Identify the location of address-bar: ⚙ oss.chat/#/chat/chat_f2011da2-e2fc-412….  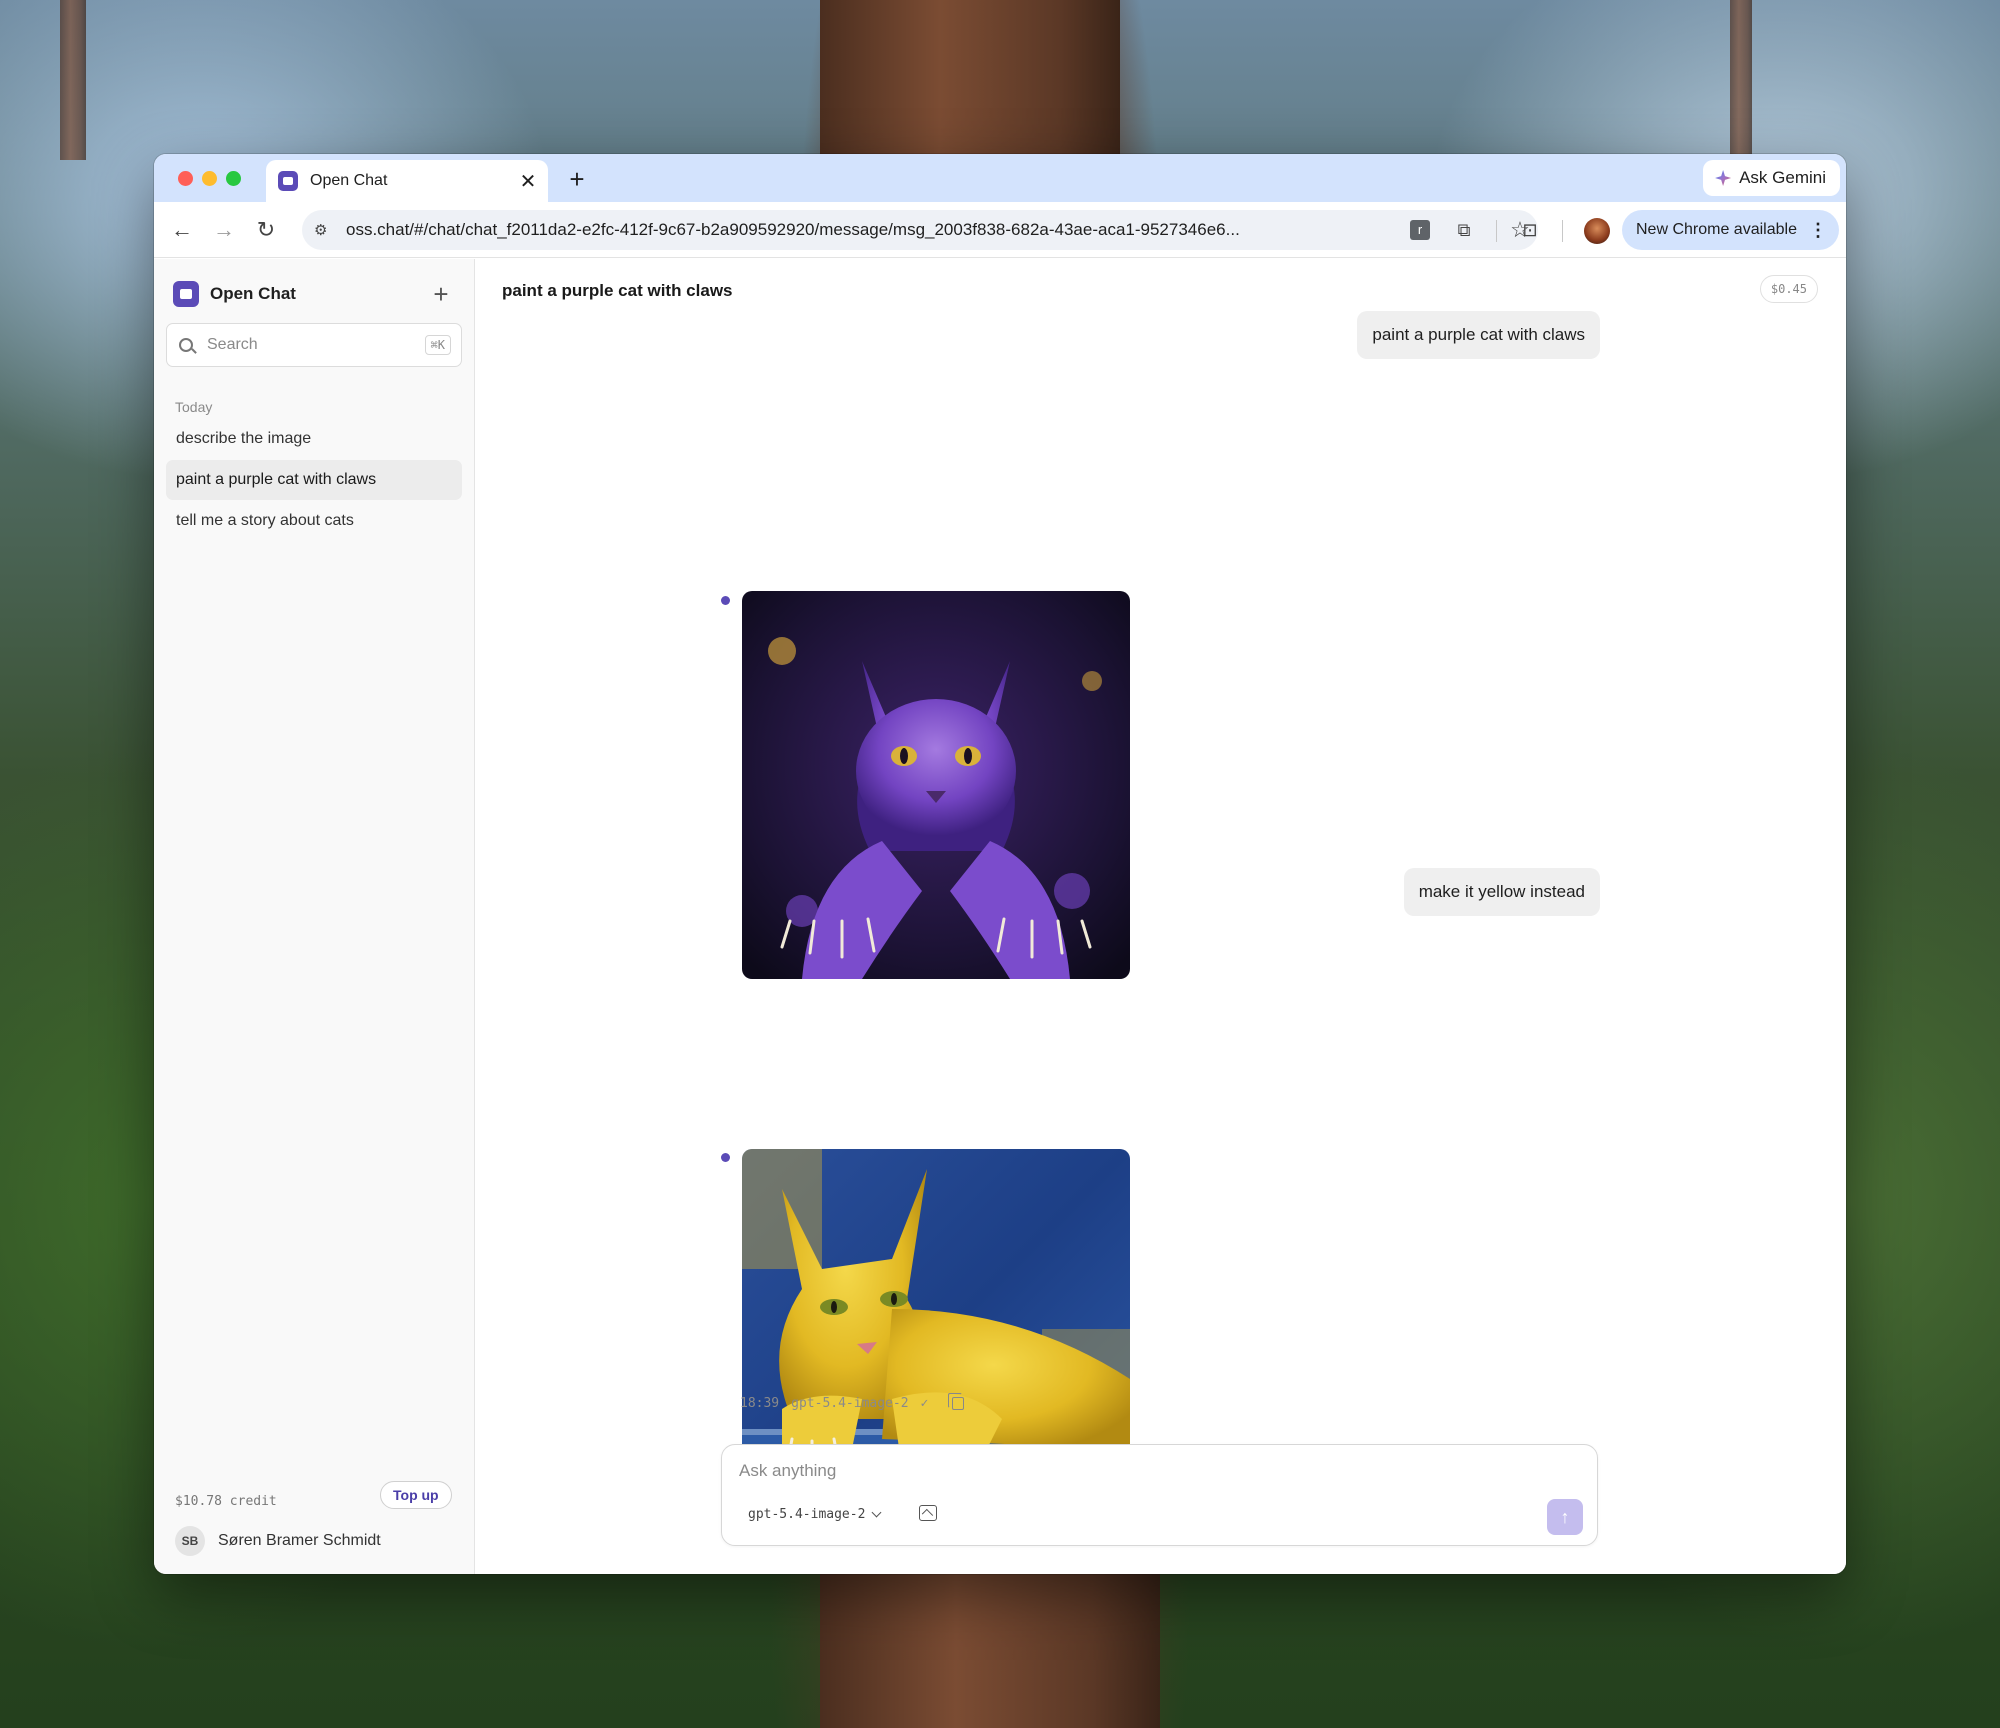
(920, 230).